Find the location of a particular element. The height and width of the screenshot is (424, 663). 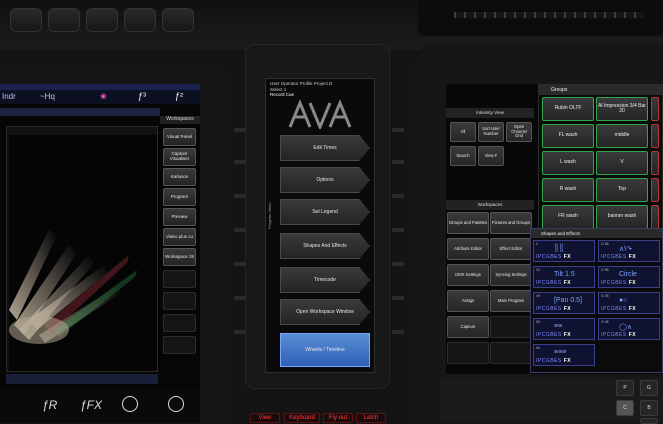

group-button: banner wash is located at coordinates (622, 217).